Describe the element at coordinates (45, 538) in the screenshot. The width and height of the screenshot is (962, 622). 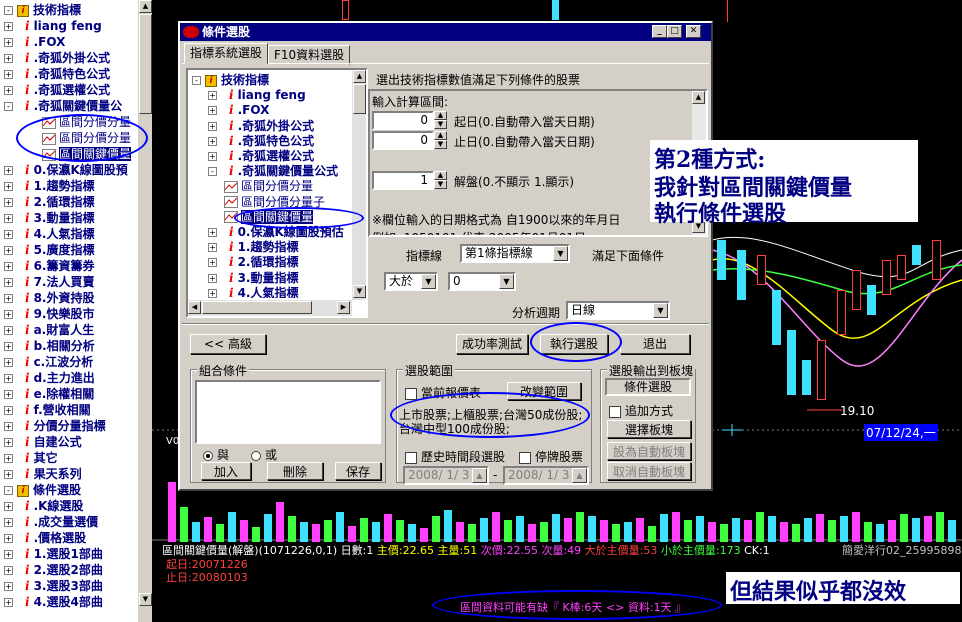
I see `sidebar-tree-item: + i .價格選股` at that location.